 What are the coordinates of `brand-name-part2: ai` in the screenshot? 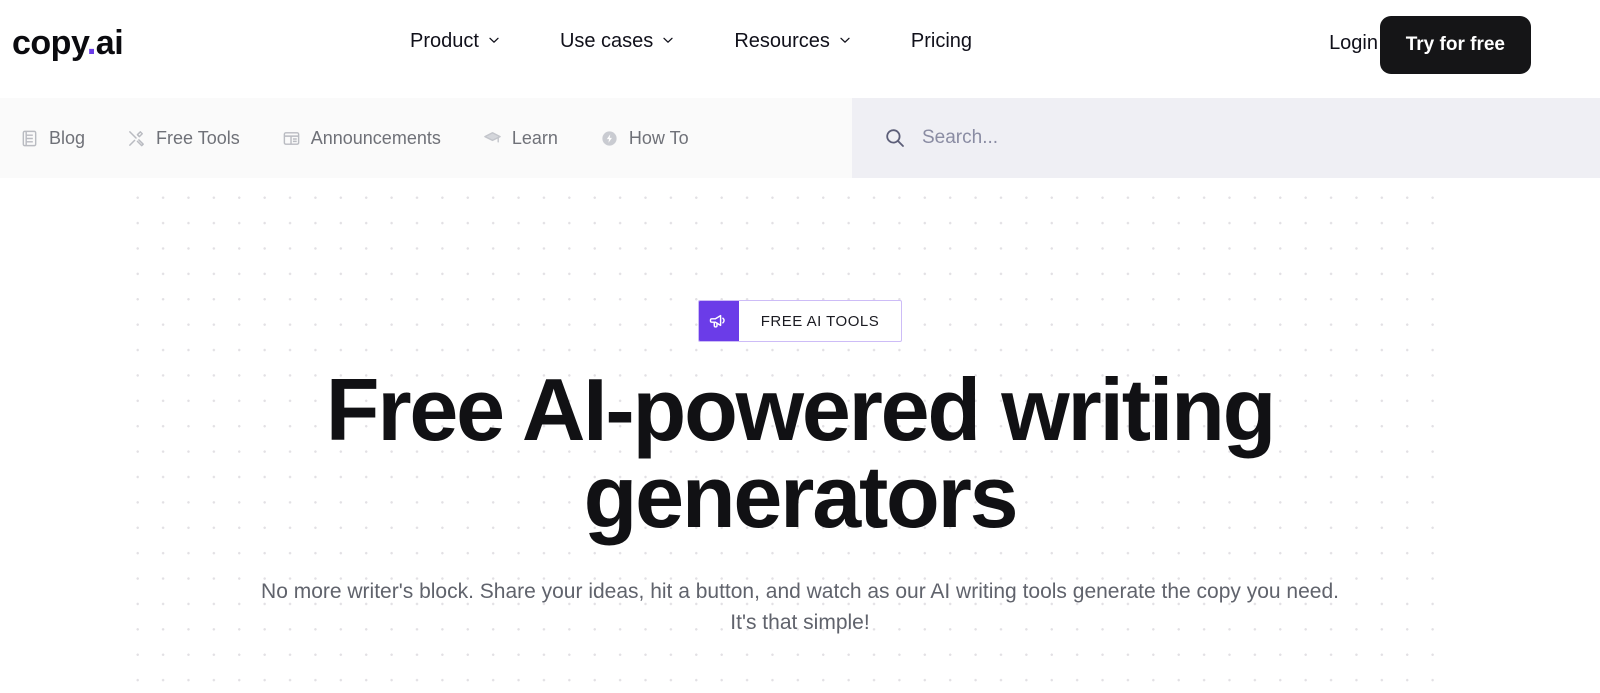 It's located at (109, 43).